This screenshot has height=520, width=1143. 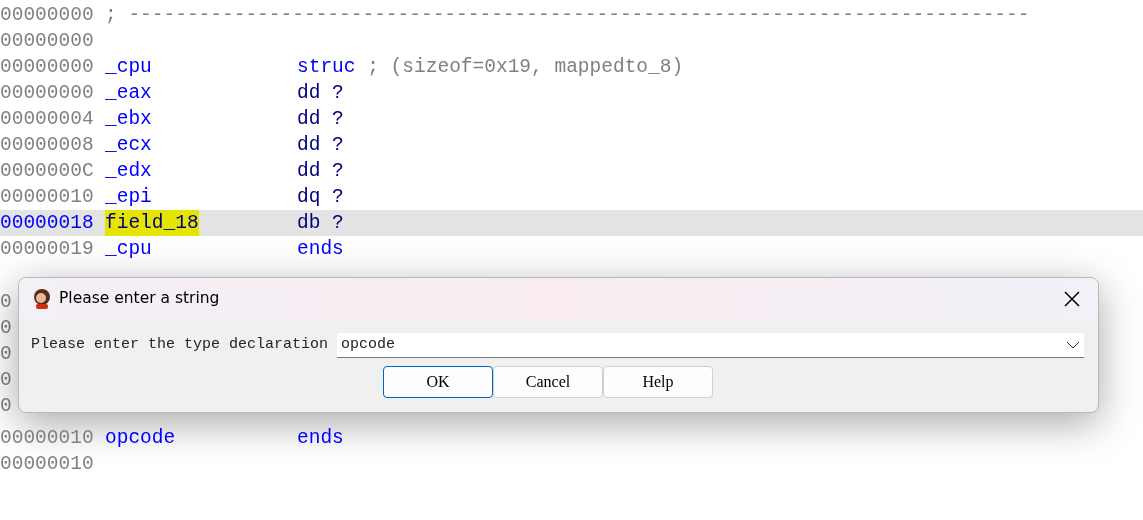 What do you see at coordinates (47, 249) in the screenshot?
I see `address: 00000019` at bounding box center [47, 249].